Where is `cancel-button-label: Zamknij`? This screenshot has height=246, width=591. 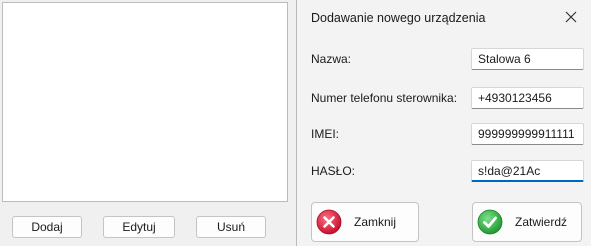
cancel-button-label: Zamknij is located at coordinates (375, 222).